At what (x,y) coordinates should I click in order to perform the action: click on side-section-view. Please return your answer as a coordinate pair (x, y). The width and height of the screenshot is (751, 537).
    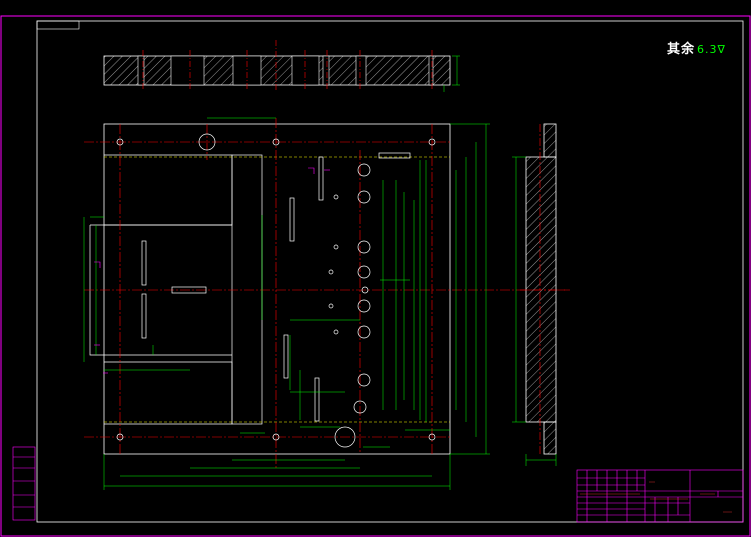
    Looking at the image, I should click on (541, 294).